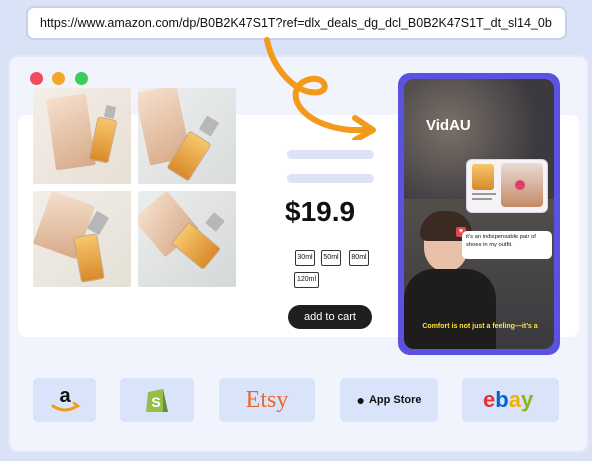 This screenshot has width=592, height=461. I want to click on etsy-logo-text: Etsy, so click(267, 399).